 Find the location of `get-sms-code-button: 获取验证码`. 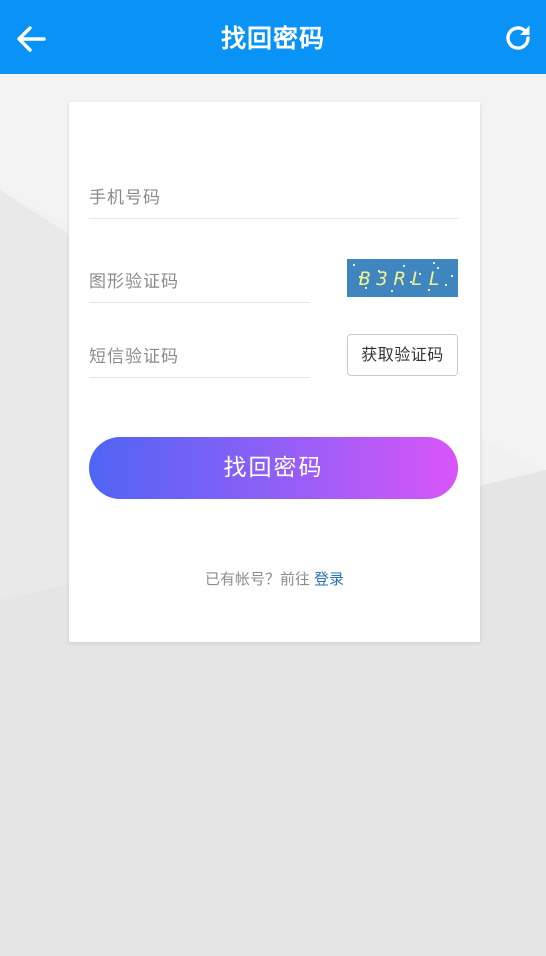

get-sms-code-button: 获取验证码 is located at coordinates (402, 355).